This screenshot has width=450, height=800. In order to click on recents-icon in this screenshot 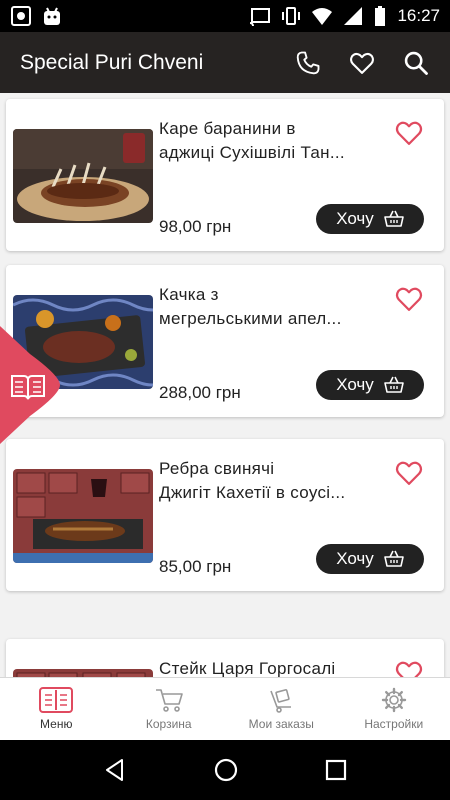, I will do `click(336, 770)`.